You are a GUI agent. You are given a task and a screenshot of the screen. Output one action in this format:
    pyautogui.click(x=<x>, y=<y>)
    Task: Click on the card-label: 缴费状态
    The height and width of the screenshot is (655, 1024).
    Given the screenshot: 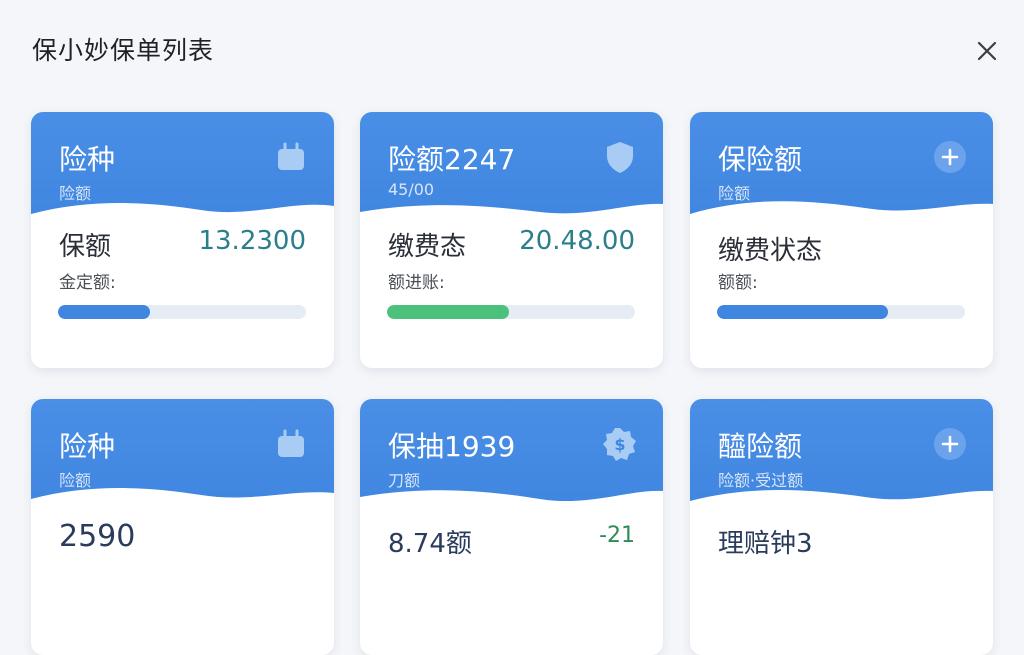 What is the action you would take?
    pyautogui.click(x=770, y=251)
    